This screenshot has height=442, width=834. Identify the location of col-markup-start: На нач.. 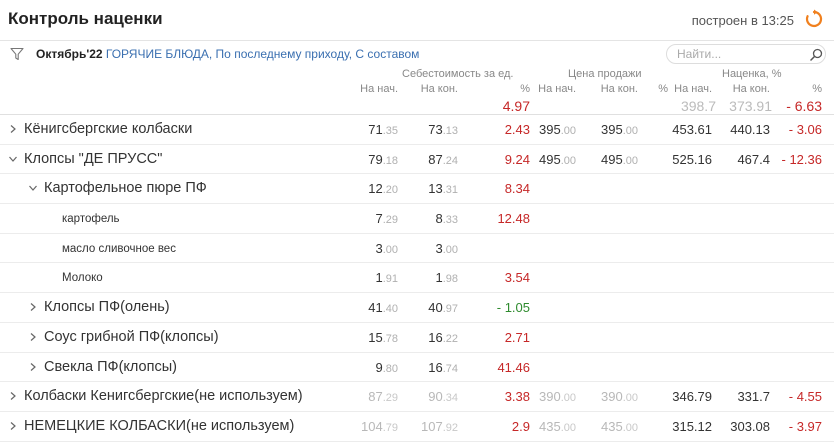
(692, 89).